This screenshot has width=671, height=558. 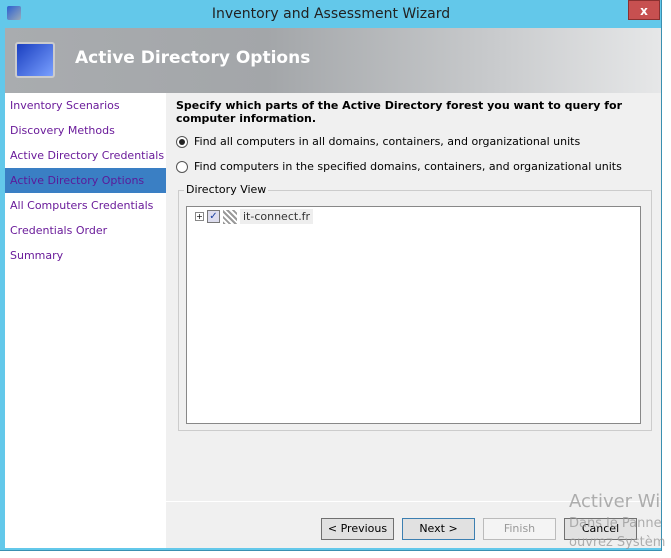 I want to click on computer-icon, so click(x=35, y=60).